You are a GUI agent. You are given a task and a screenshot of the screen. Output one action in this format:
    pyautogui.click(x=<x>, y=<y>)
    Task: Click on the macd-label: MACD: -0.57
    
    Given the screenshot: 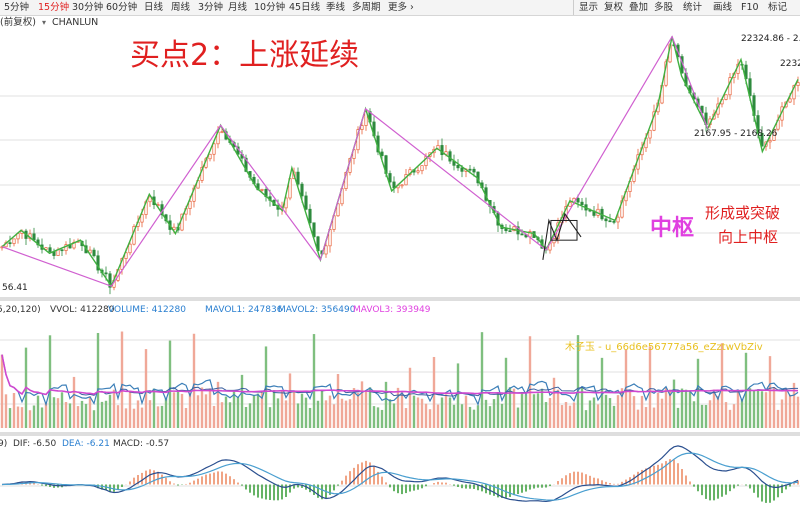 What is the action you would take?
    pyautogui.click(x=141, y=444)
    